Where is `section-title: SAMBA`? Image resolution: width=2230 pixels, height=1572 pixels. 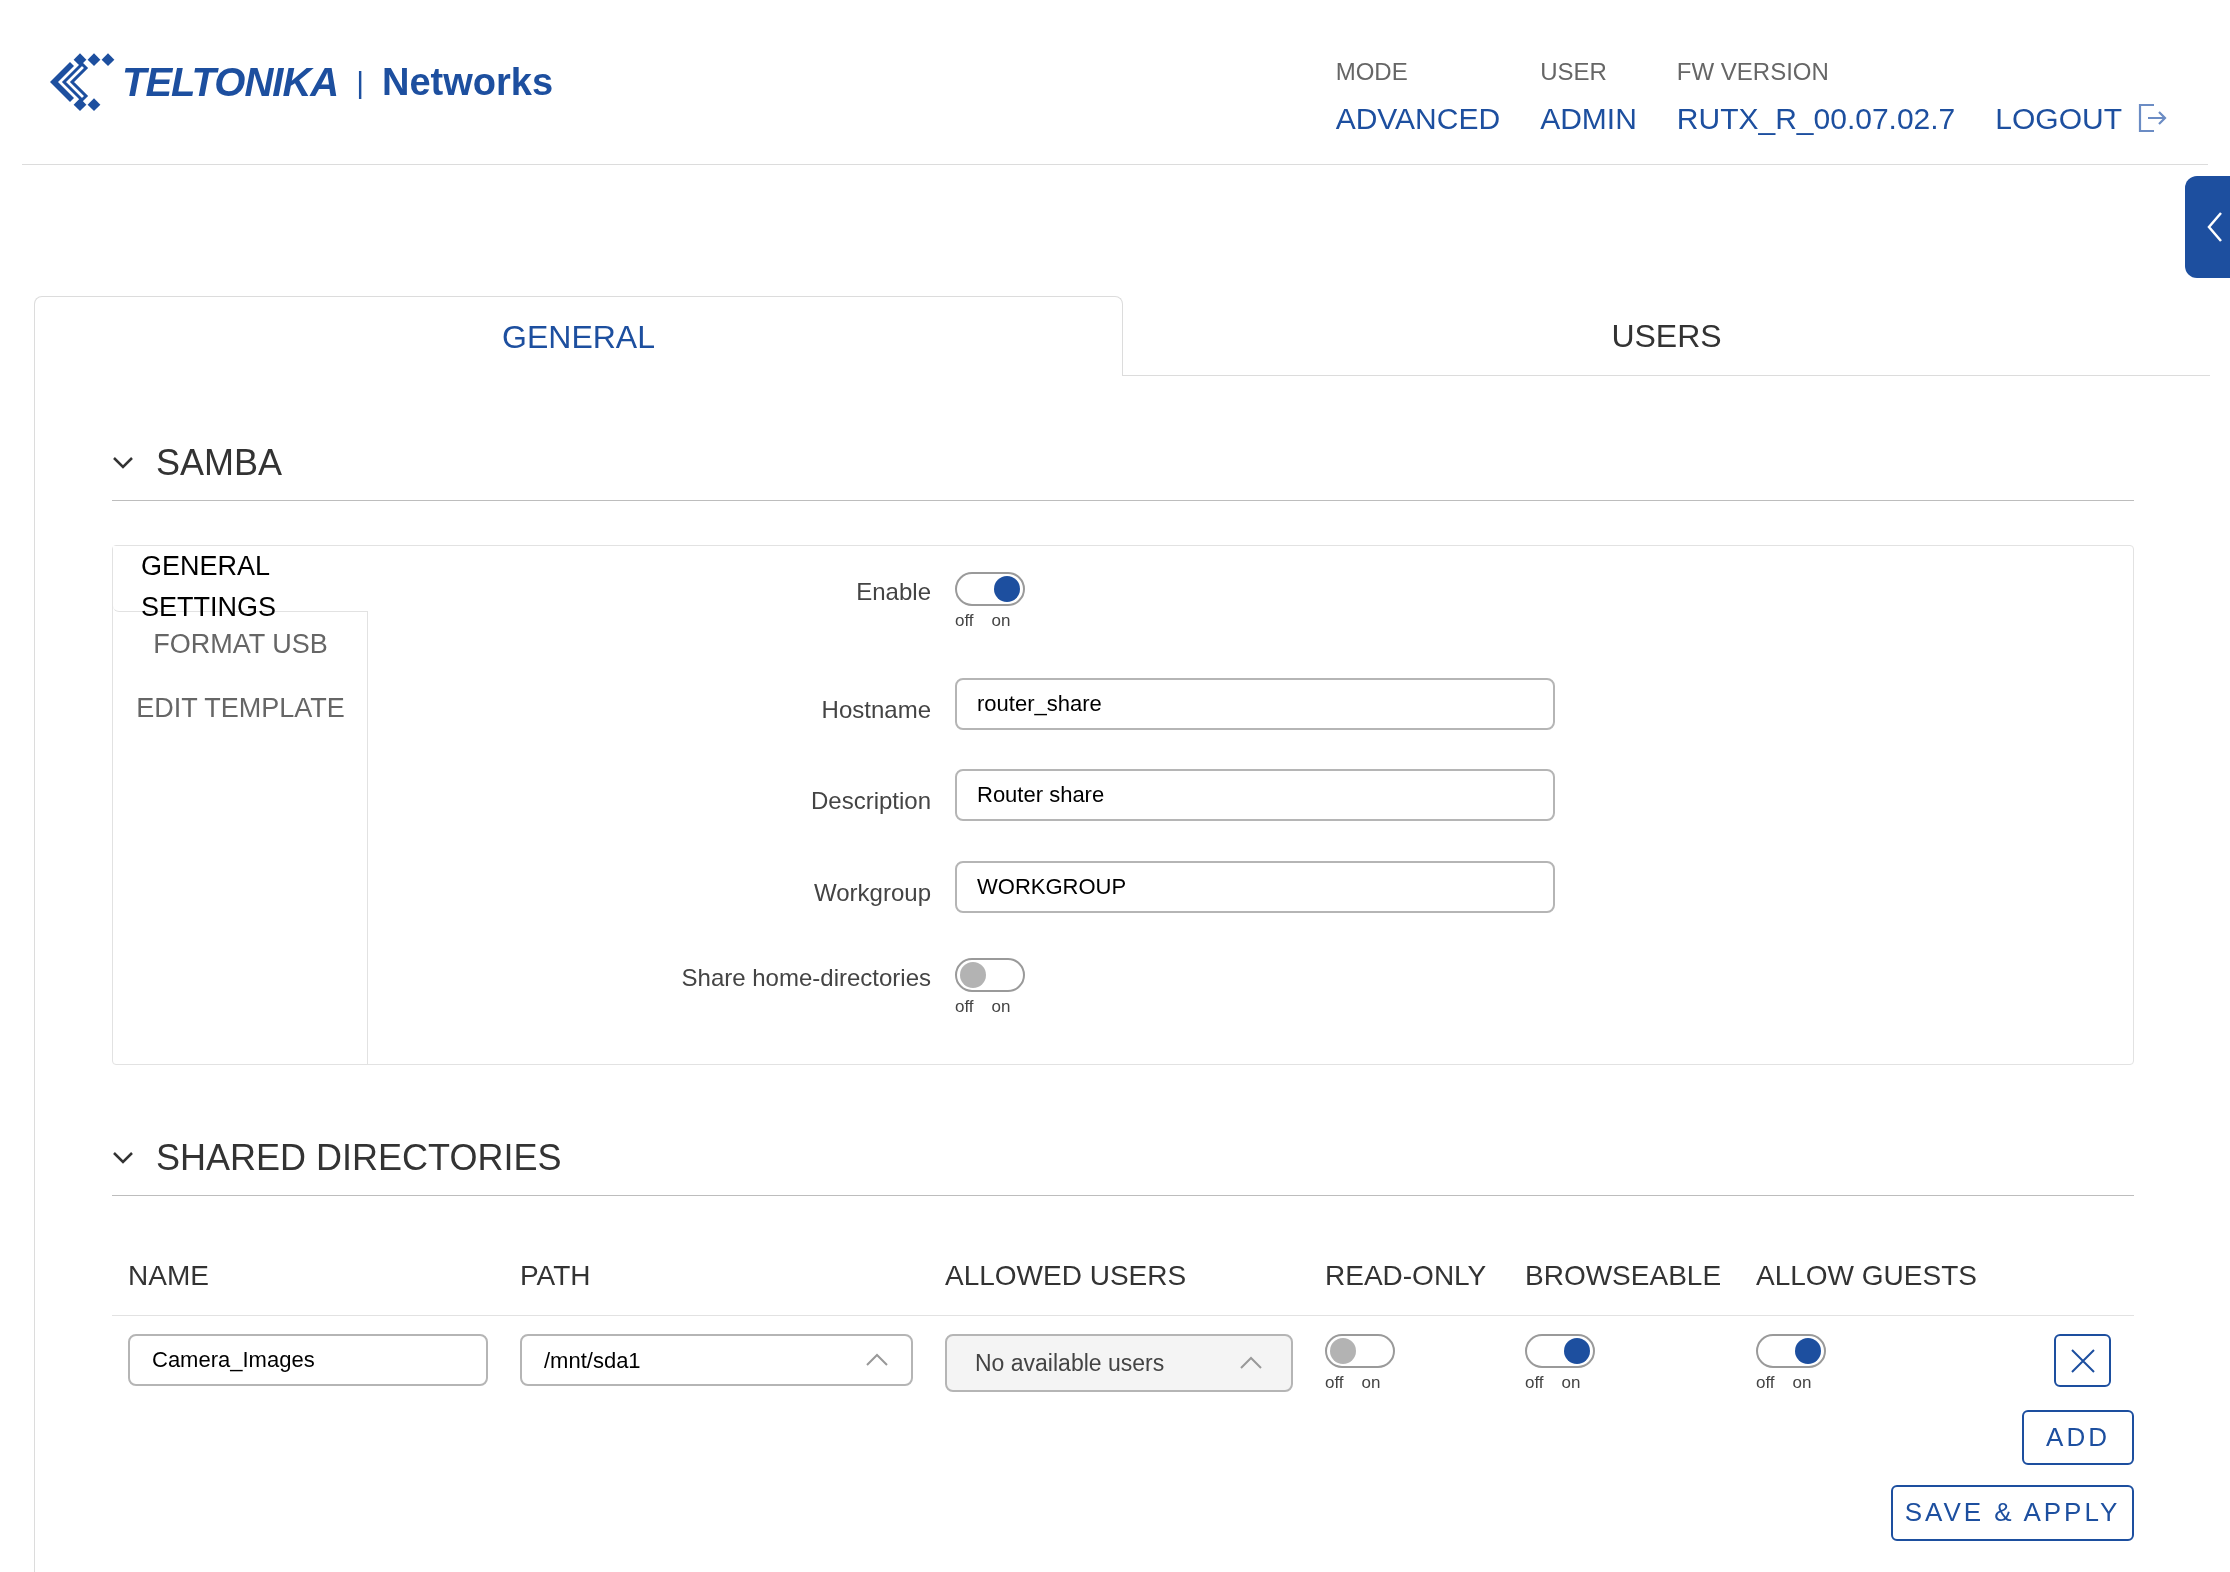
section-title: SAMBA is located at coordinates (219, 463).